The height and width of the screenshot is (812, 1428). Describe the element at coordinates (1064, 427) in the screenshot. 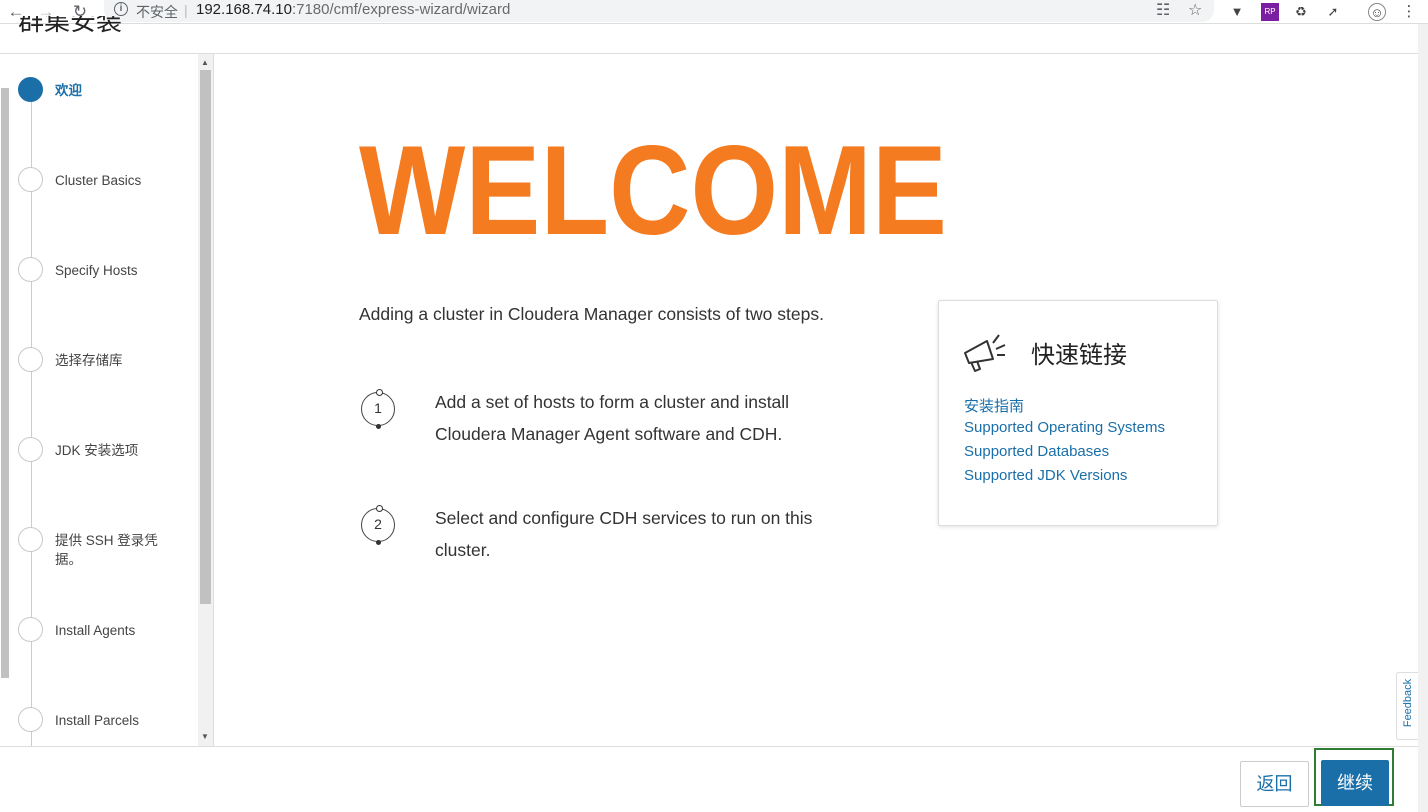

I see `link-supported-os: Supported Operating Systems` at that location.